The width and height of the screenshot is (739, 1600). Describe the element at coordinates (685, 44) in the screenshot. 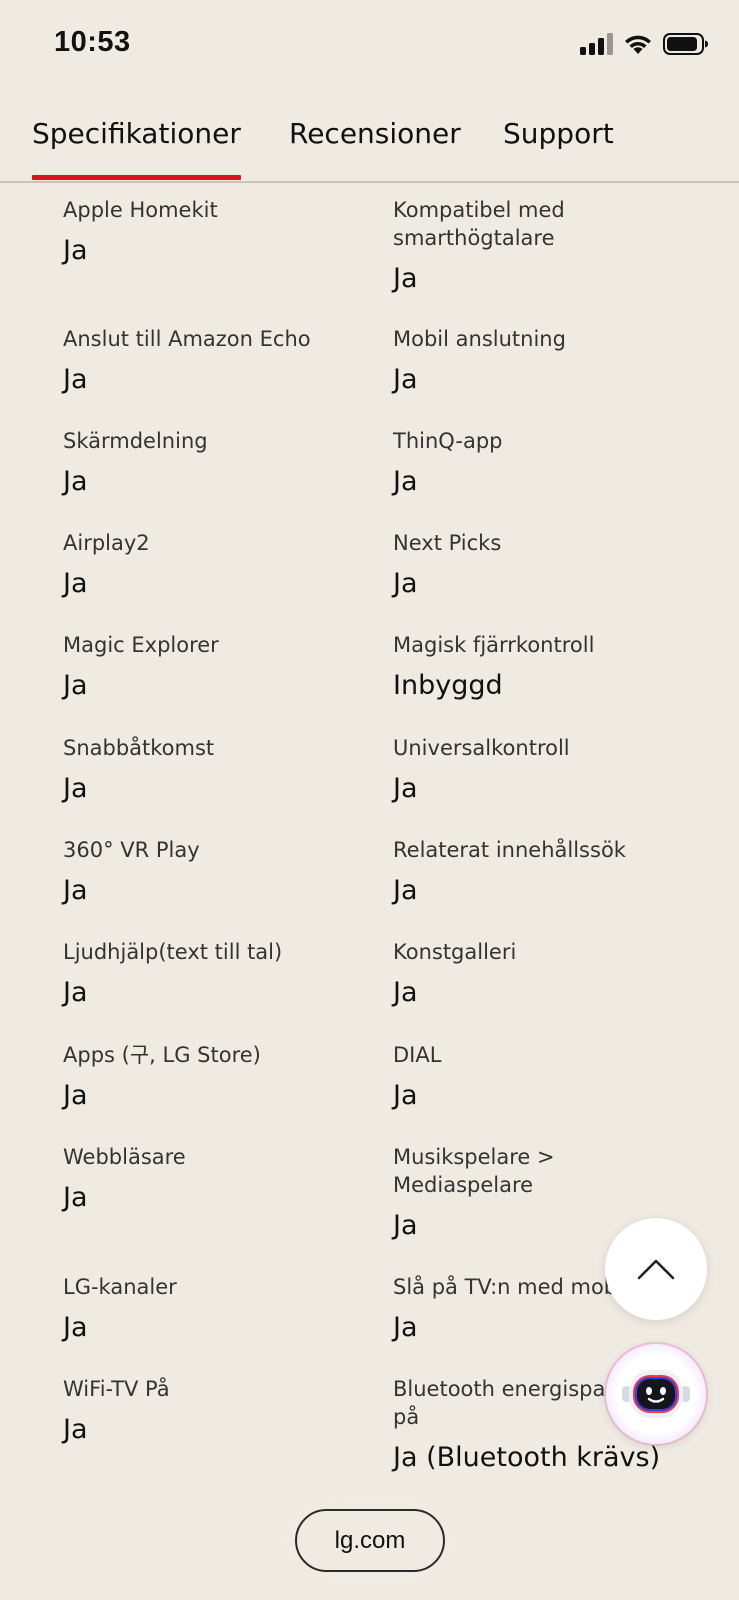

I see `battery-icon` at that location.